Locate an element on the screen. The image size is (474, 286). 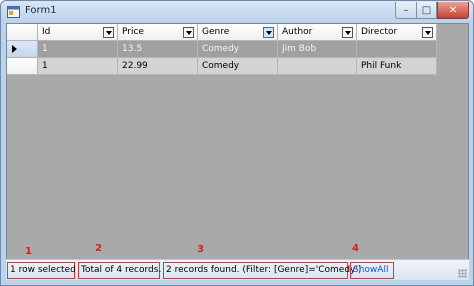
column-header-label: Director is located at coordinates (379, 32).